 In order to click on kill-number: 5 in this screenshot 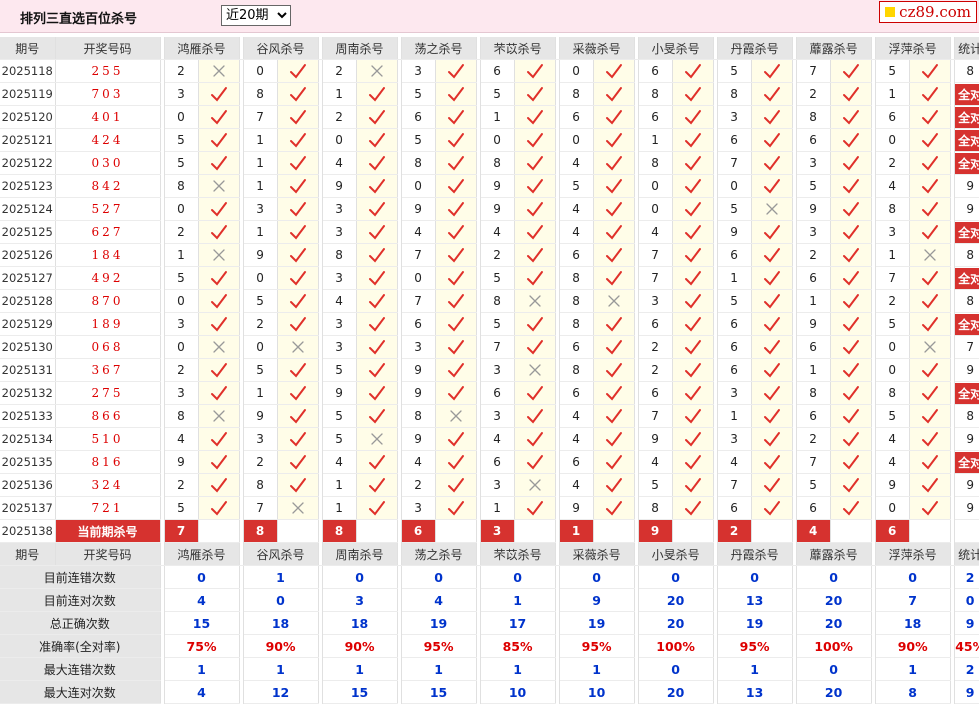, I will do `click(181, 163)`.